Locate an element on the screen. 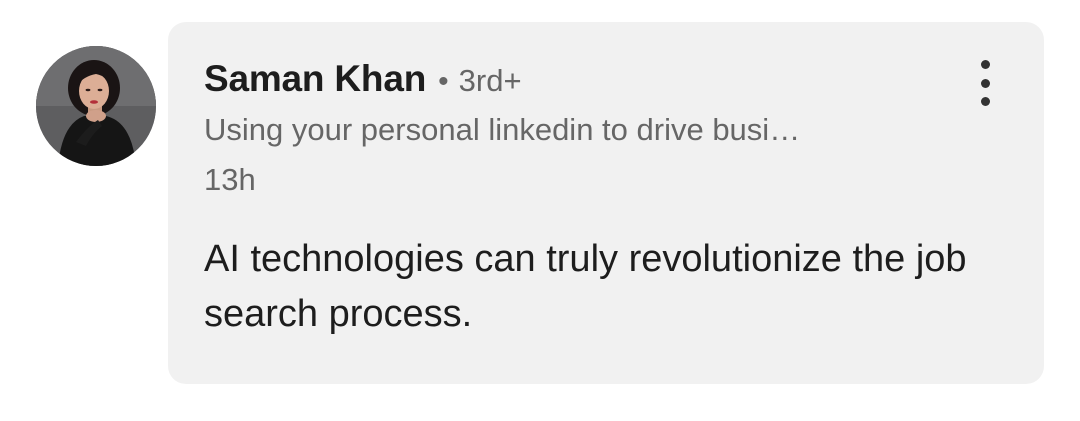 The width and height of the screenshot is (1080, 421). profile-photo-icon is located at coordinates (96, 106).